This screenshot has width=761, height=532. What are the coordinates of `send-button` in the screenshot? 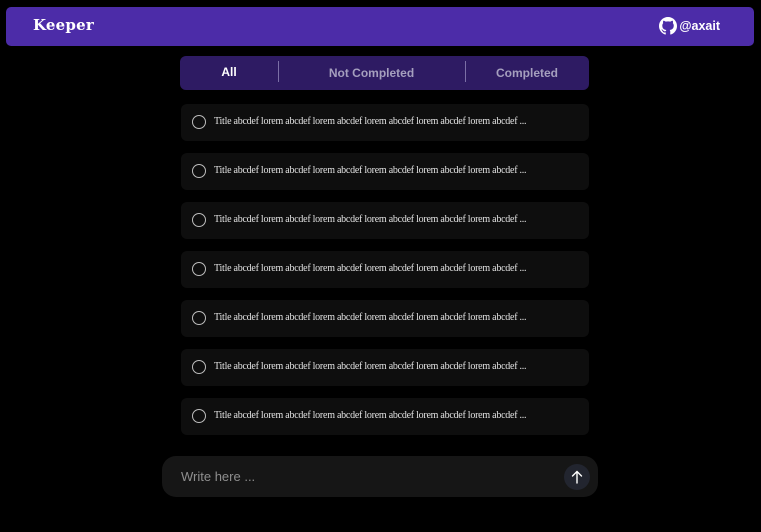 It's located at (577, 477).